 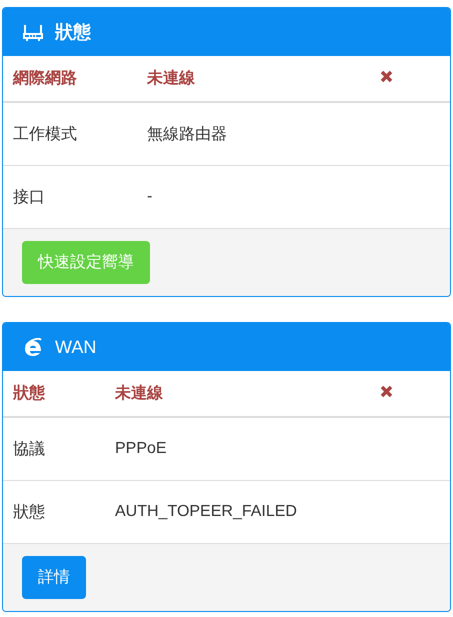 What do you see at coordinates (45, 78) in the screenshot?
I see `status-label: 網際網路` at bounding box center [45, 78].